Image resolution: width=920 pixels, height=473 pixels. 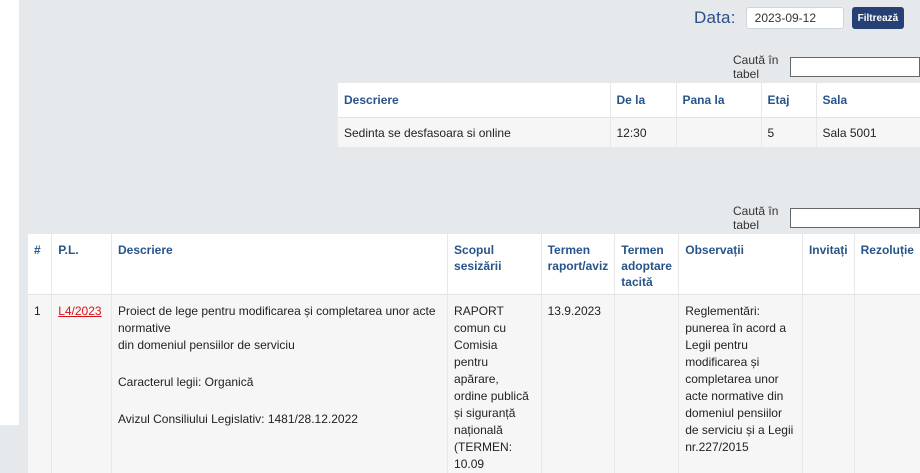 I want to click on col-observatii: Observații, so click(x=741, y=264).